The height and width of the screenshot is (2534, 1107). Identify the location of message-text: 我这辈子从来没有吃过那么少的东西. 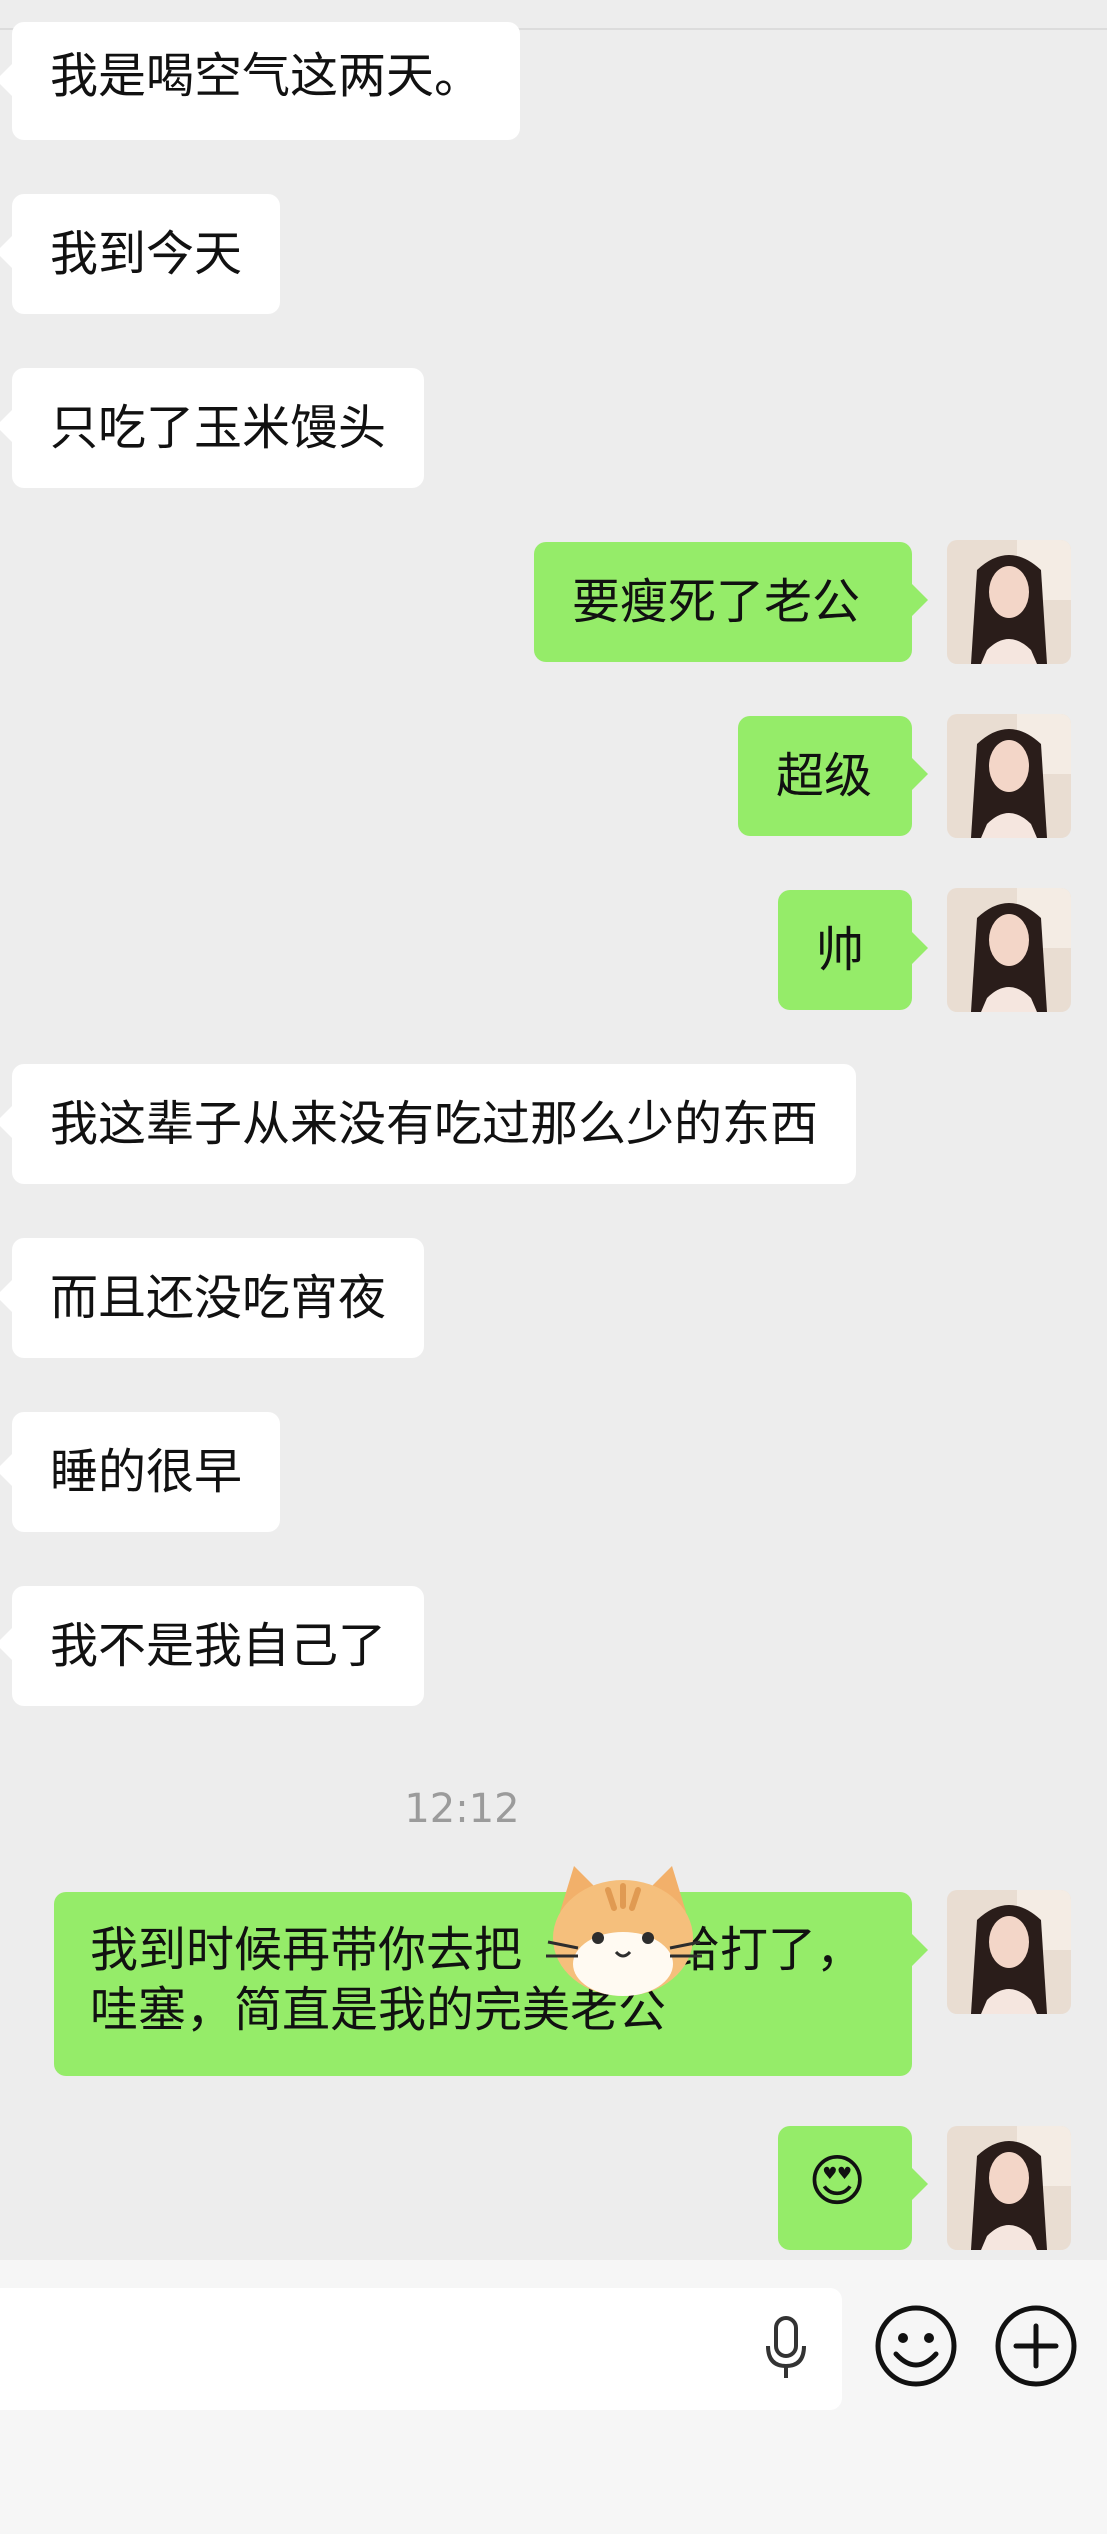
(434, 1124).